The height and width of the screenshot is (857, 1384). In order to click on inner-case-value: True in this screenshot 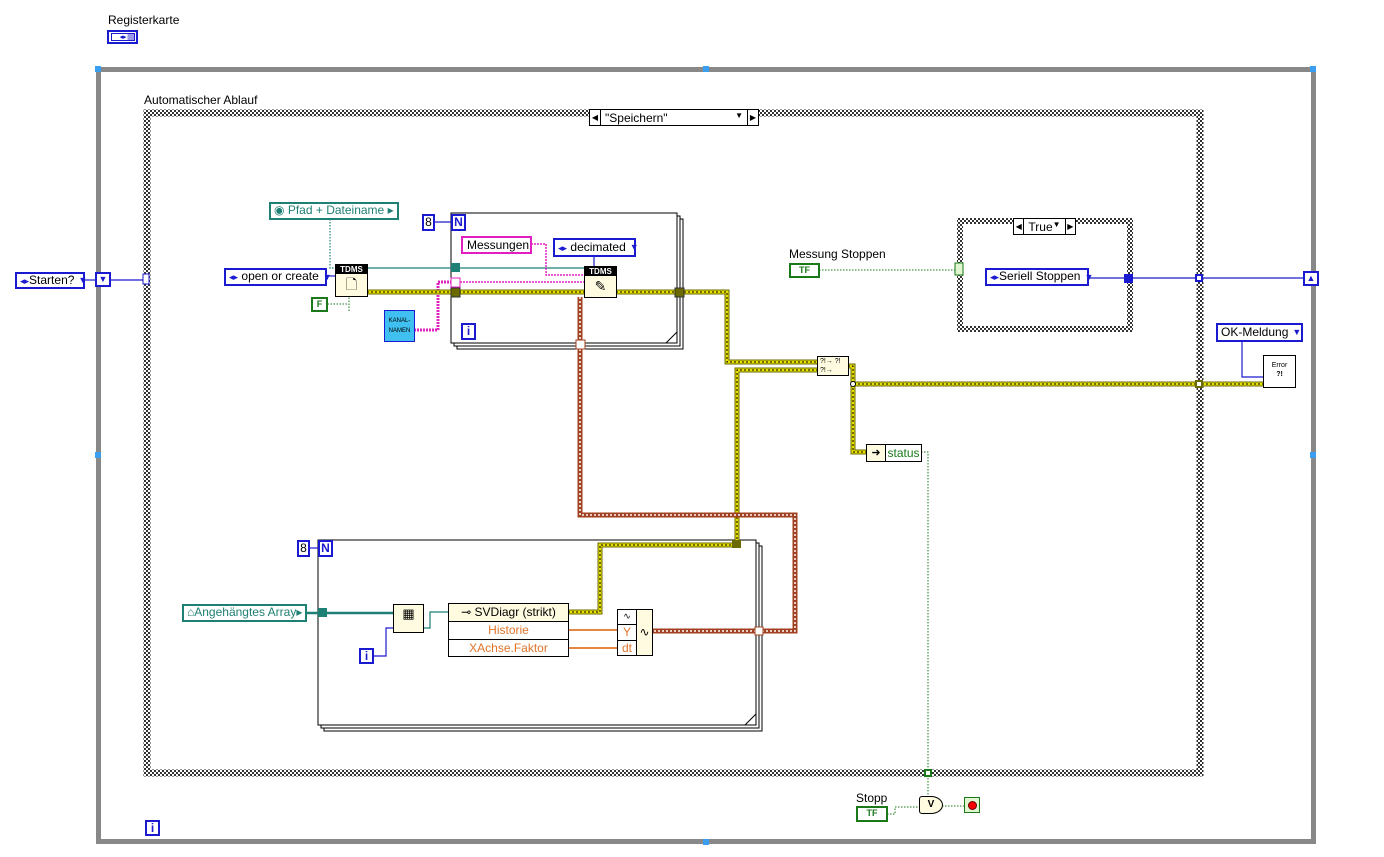, I will do `click(1040, 226)`.